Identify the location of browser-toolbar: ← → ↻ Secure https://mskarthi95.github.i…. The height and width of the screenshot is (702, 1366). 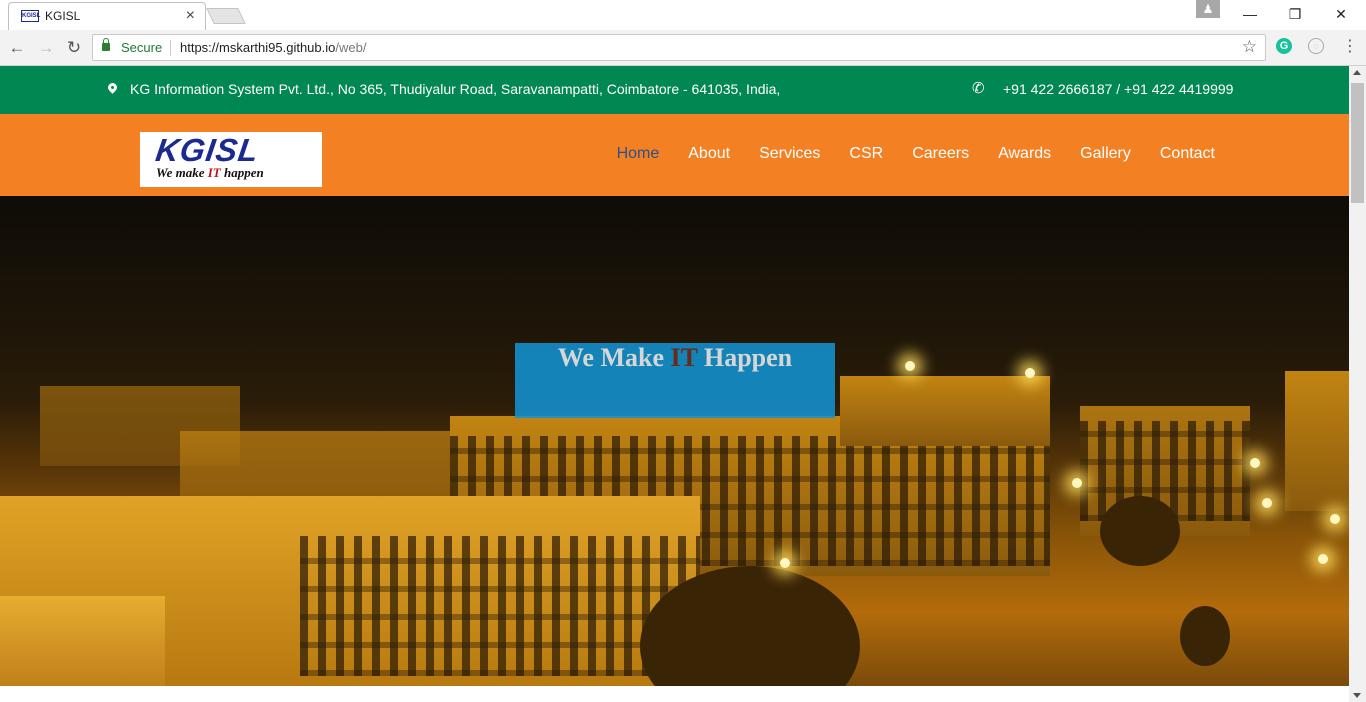
(683, 48).